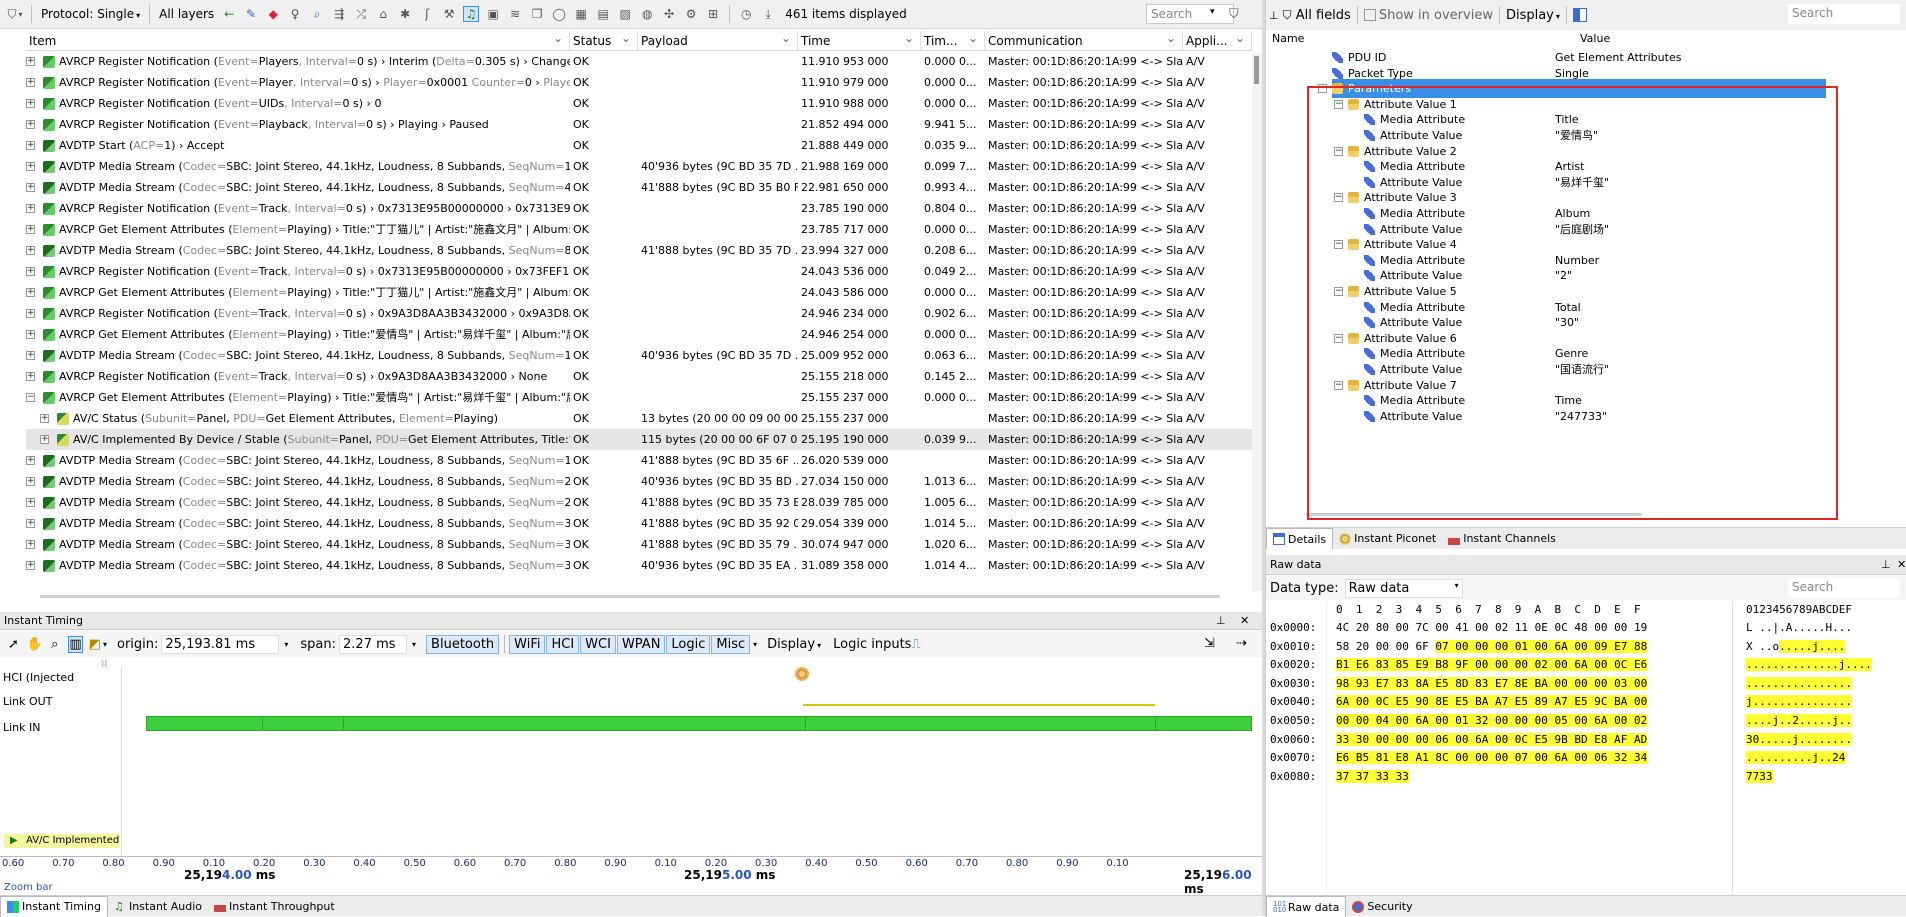  Describe the element at coordinates (463, 644) in the screenshot. I see `filter-bluetooth: Bluetooth` at that location.